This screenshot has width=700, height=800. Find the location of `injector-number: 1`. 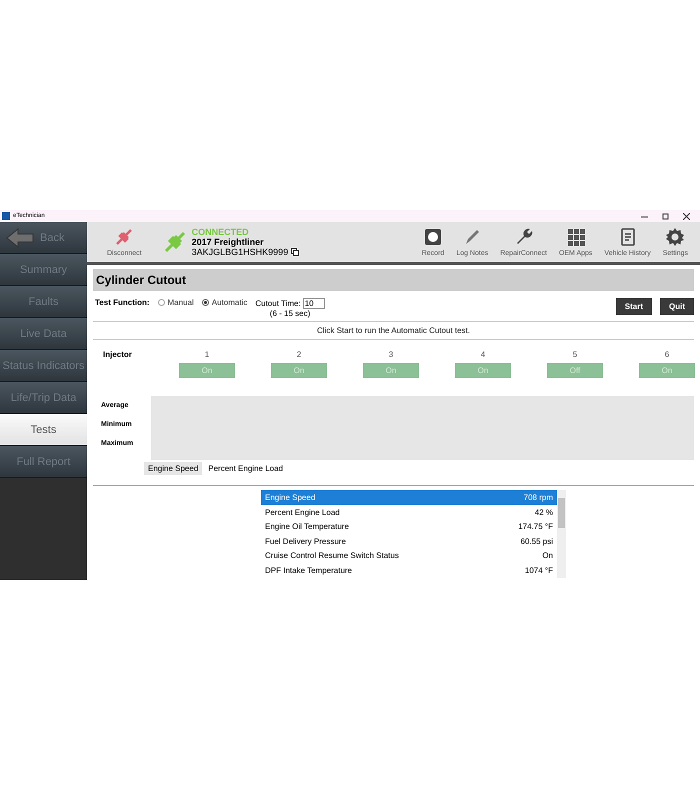

injector-number: 1 is located at coordinates (207, 354).